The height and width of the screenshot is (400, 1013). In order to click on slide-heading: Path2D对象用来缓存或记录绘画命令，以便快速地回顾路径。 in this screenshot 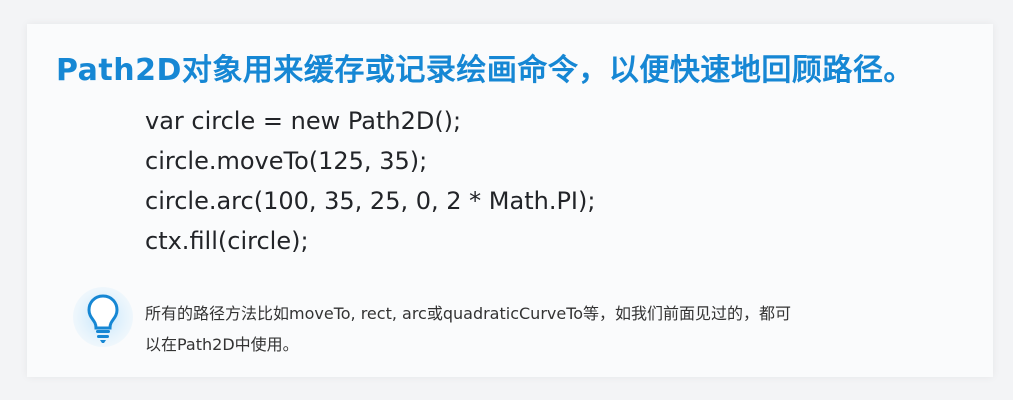, I will do `click(485, 70)`.